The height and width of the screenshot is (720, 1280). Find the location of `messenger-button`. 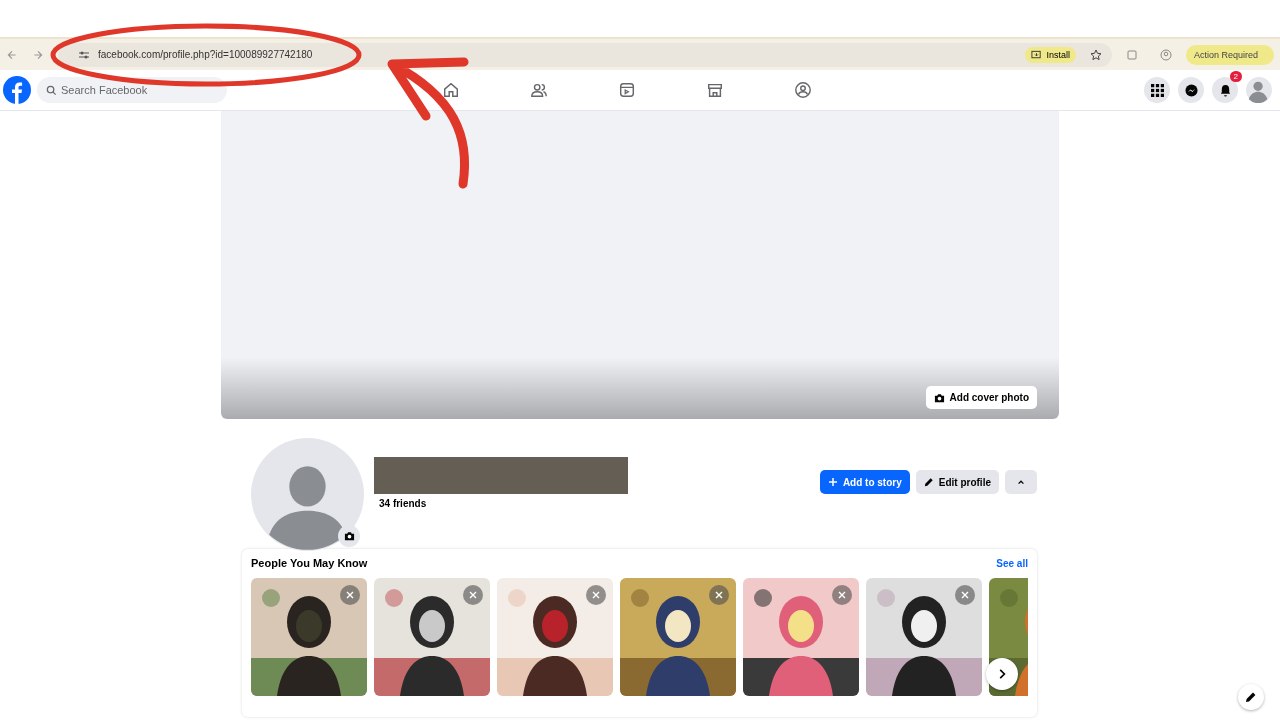

messenger-button is located at coordinates (1191, 90).